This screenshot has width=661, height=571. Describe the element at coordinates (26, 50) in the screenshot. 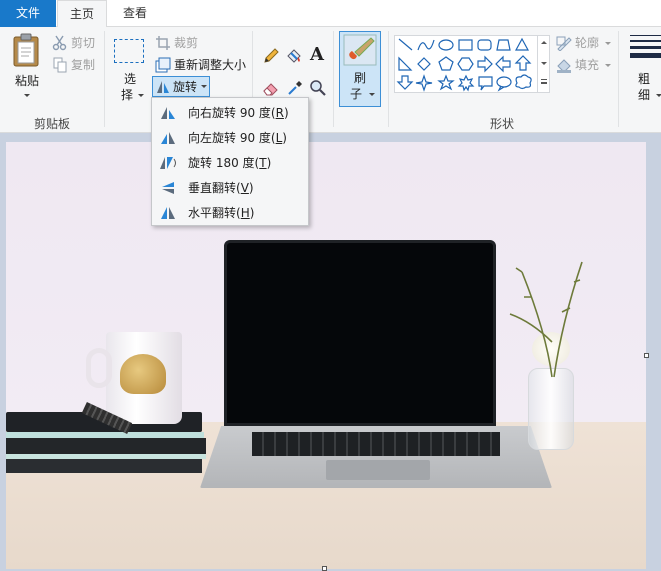

I see `clipboard-icon` at that location.